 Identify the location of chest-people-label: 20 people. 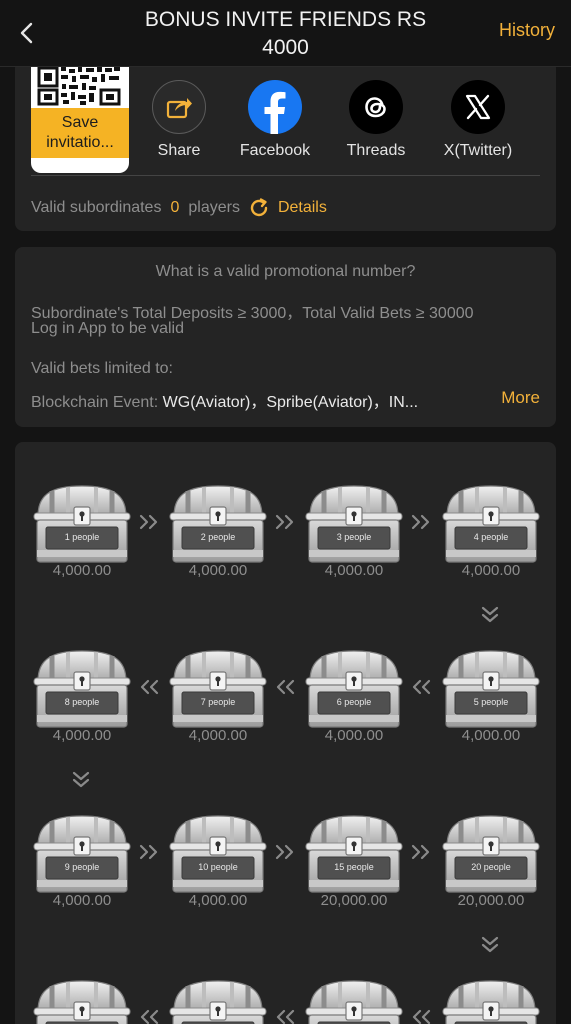
(491, 867).